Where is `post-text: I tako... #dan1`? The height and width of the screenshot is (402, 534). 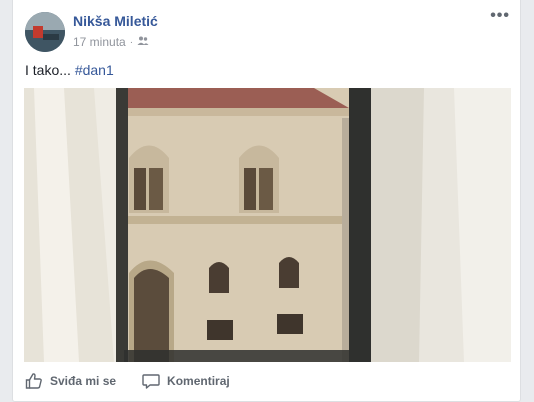
post-text: I tako... #dan1 is located at coordinates (69, 70).